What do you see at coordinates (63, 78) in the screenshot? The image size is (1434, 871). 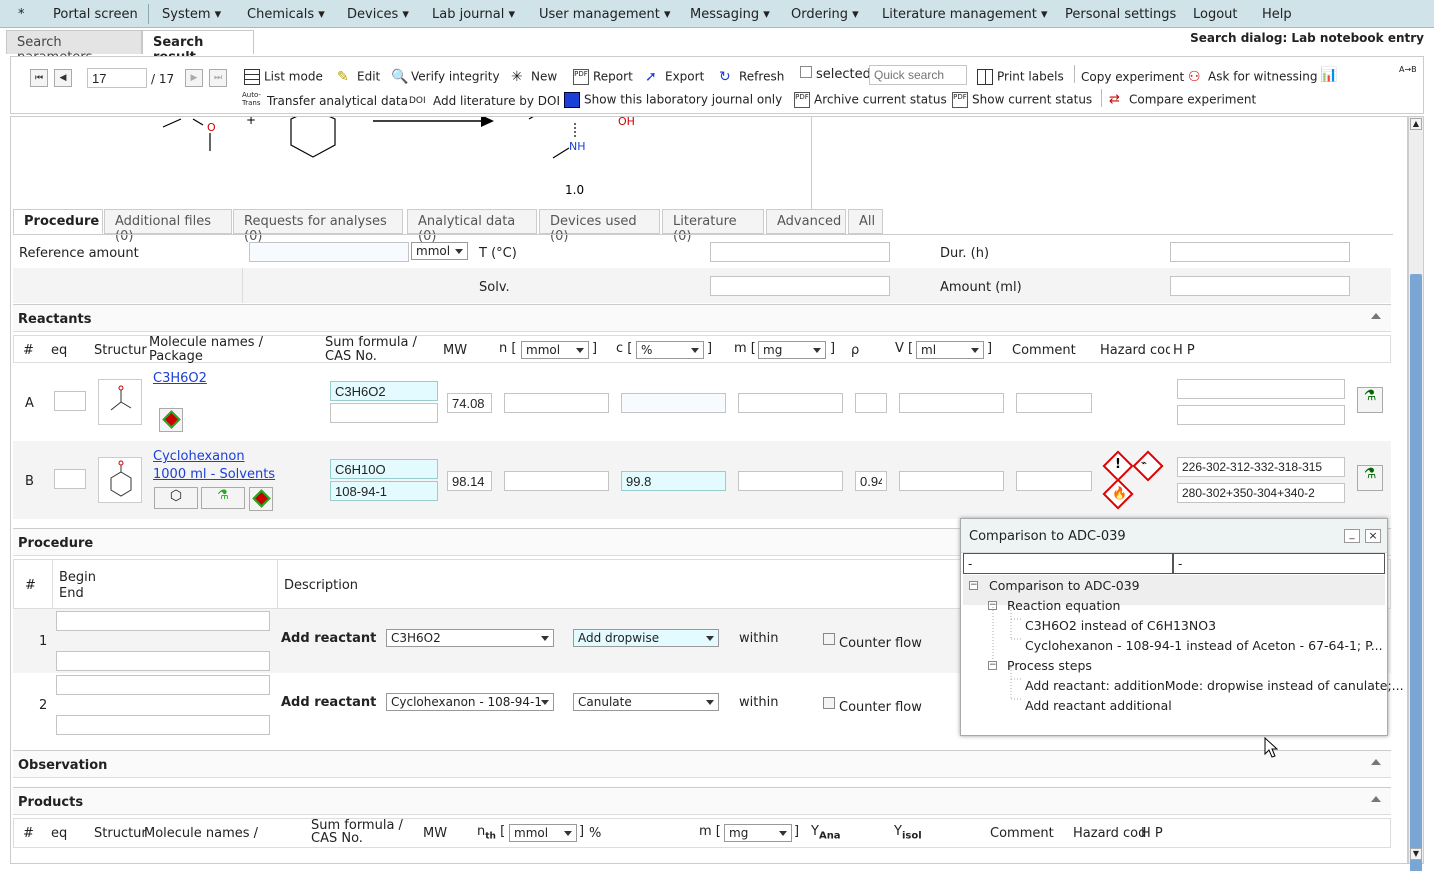 I see `prev-page-button: ◀` at bounding box center [63, 78].